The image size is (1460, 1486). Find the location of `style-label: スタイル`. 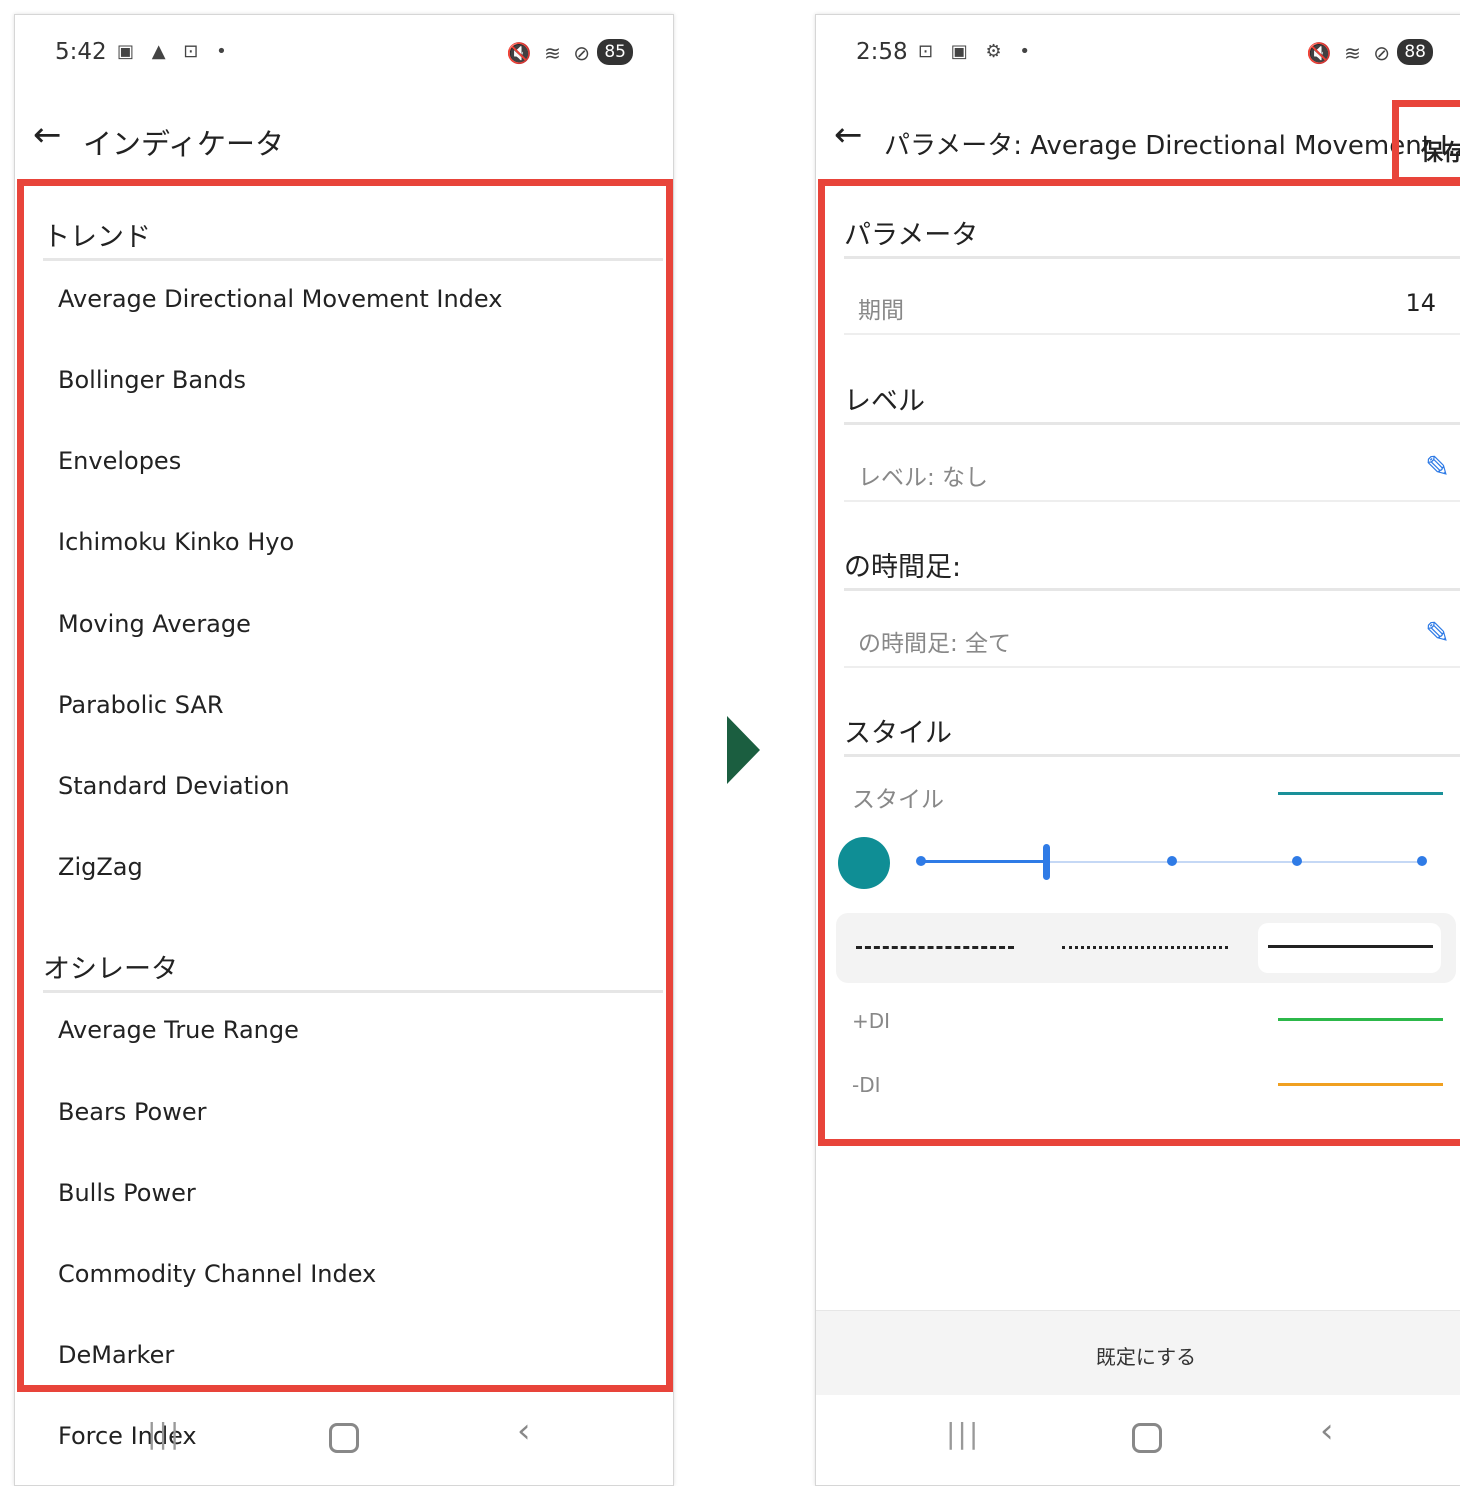

style-label: スタイル is located at coordinates (898, 800).